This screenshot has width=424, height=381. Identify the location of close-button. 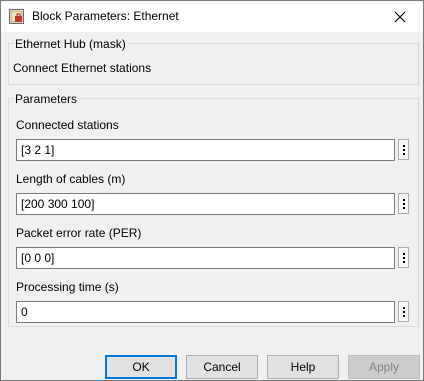
(400, 16).